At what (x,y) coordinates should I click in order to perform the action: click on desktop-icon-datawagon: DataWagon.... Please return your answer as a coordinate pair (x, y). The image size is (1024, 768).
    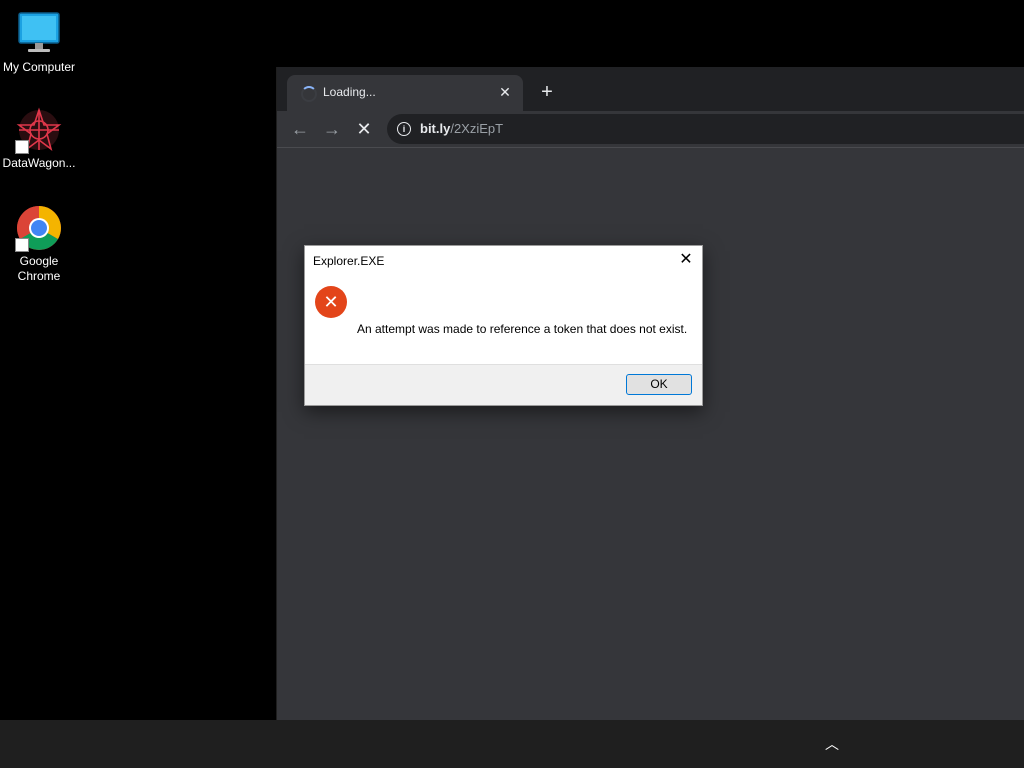
    Looking at the image, I should click on (39, 138).